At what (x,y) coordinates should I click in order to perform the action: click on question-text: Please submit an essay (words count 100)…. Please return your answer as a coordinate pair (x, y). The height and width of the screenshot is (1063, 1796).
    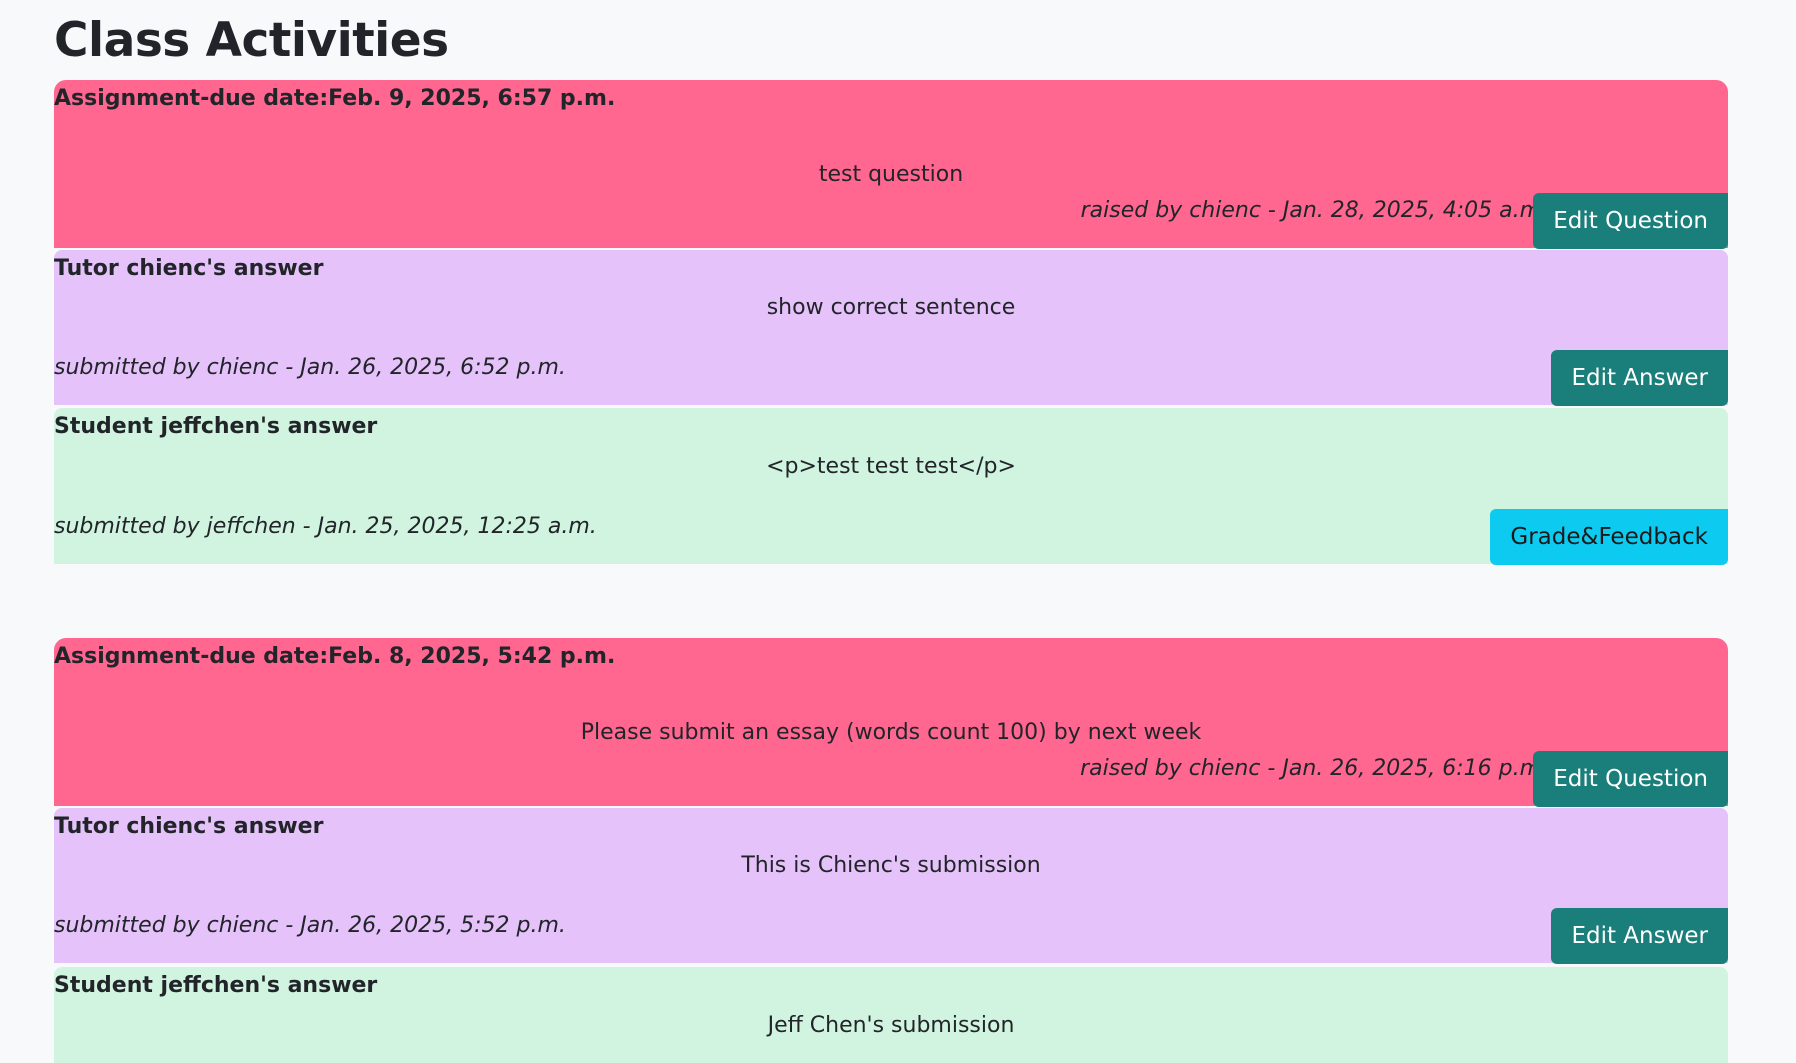
    Looking at the image, I should click on (891, 732).